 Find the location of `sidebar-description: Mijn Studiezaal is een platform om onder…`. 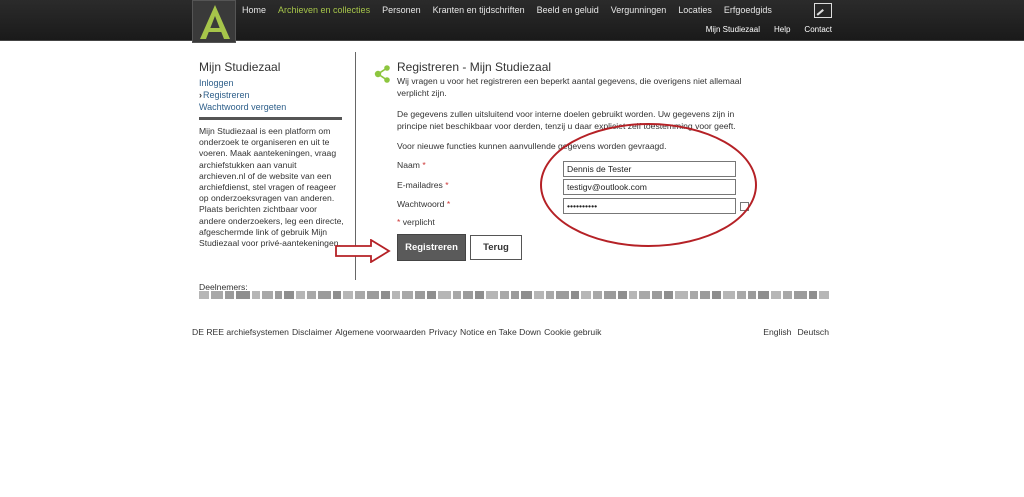

sidebar-description: Mijn Studiezaal is een platform om onder… is located at coordinates (271, 187).